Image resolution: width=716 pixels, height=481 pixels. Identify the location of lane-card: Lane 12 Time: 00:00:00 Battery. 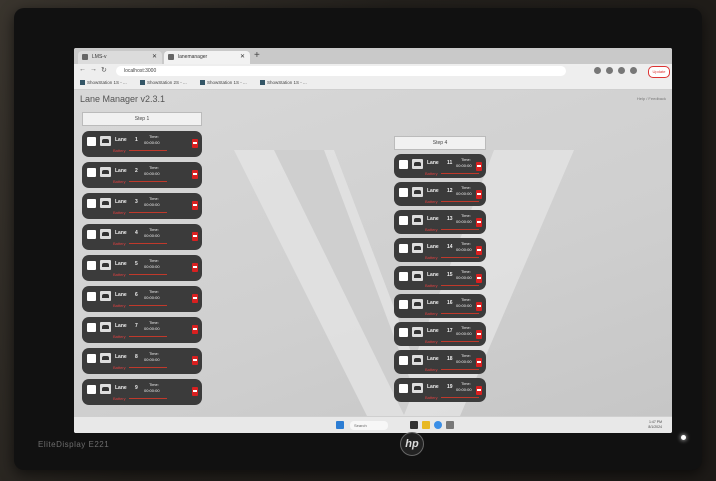
(440, 194).